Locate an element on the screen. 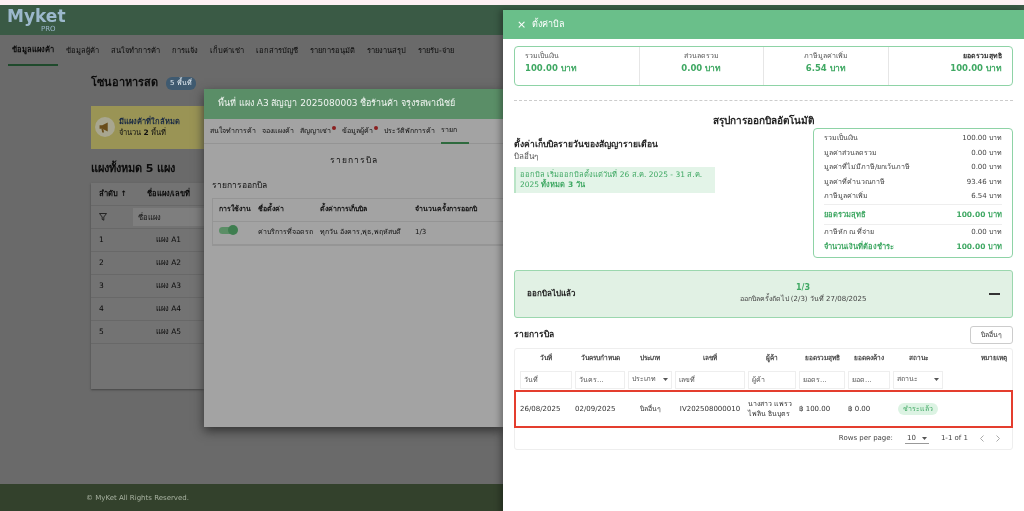 The height and width of the screenshot is (511, 1024). setting-type: บิลอื่นๆ is located at coordinates (526, 156).